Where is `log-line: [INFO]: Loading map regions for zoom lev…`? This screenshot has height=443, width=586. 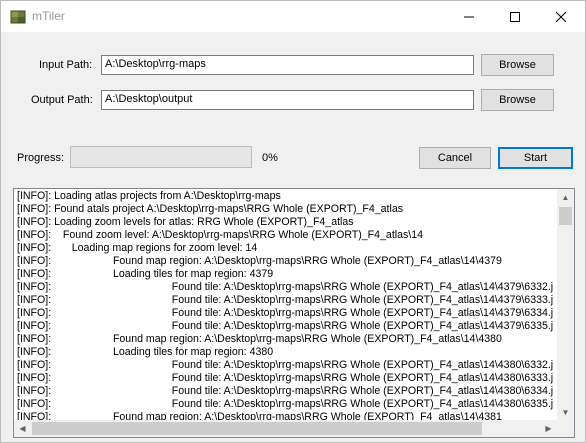 log-line: [INFO]: Loading map regions for zoom lev… is located at coordinates (137, 248).